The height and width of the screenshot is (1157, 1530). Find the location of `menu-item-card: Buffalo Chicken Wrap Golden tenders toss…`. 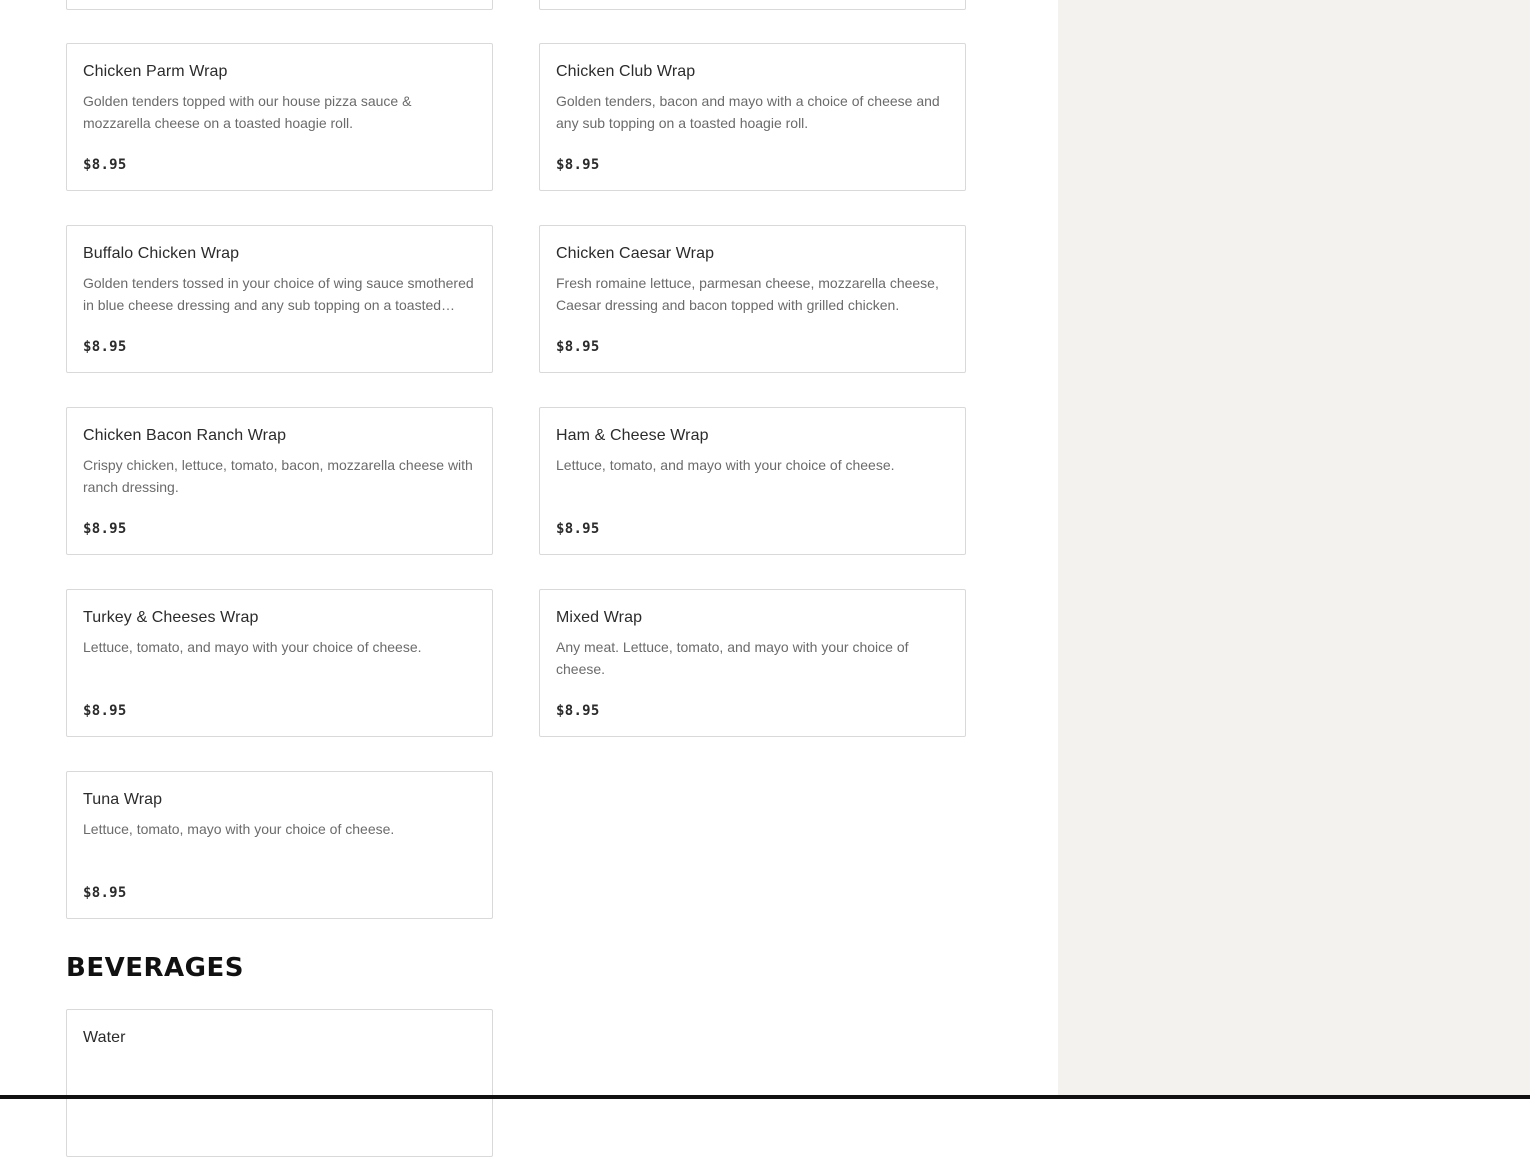

menu-item-card: Buffalo Chicken Wrap Golden tenders toss… is located at coordinates (279, 299).